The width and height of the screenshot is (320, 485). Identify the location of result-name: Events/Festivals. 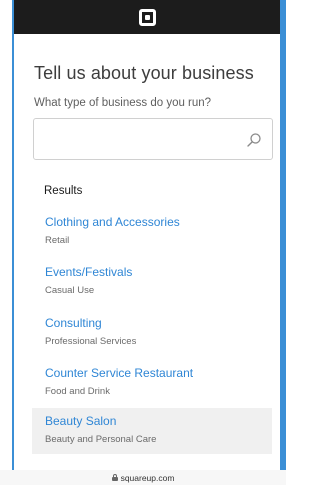
(88, 272).